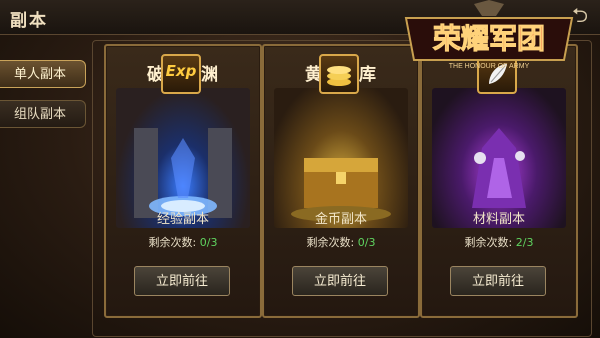 The height and width of the screenshot is (338, 600). What do you see at coordinates (183, 173) in the screenshot?
I see `stone-portal-illustration` at bounding box center [183, 173].